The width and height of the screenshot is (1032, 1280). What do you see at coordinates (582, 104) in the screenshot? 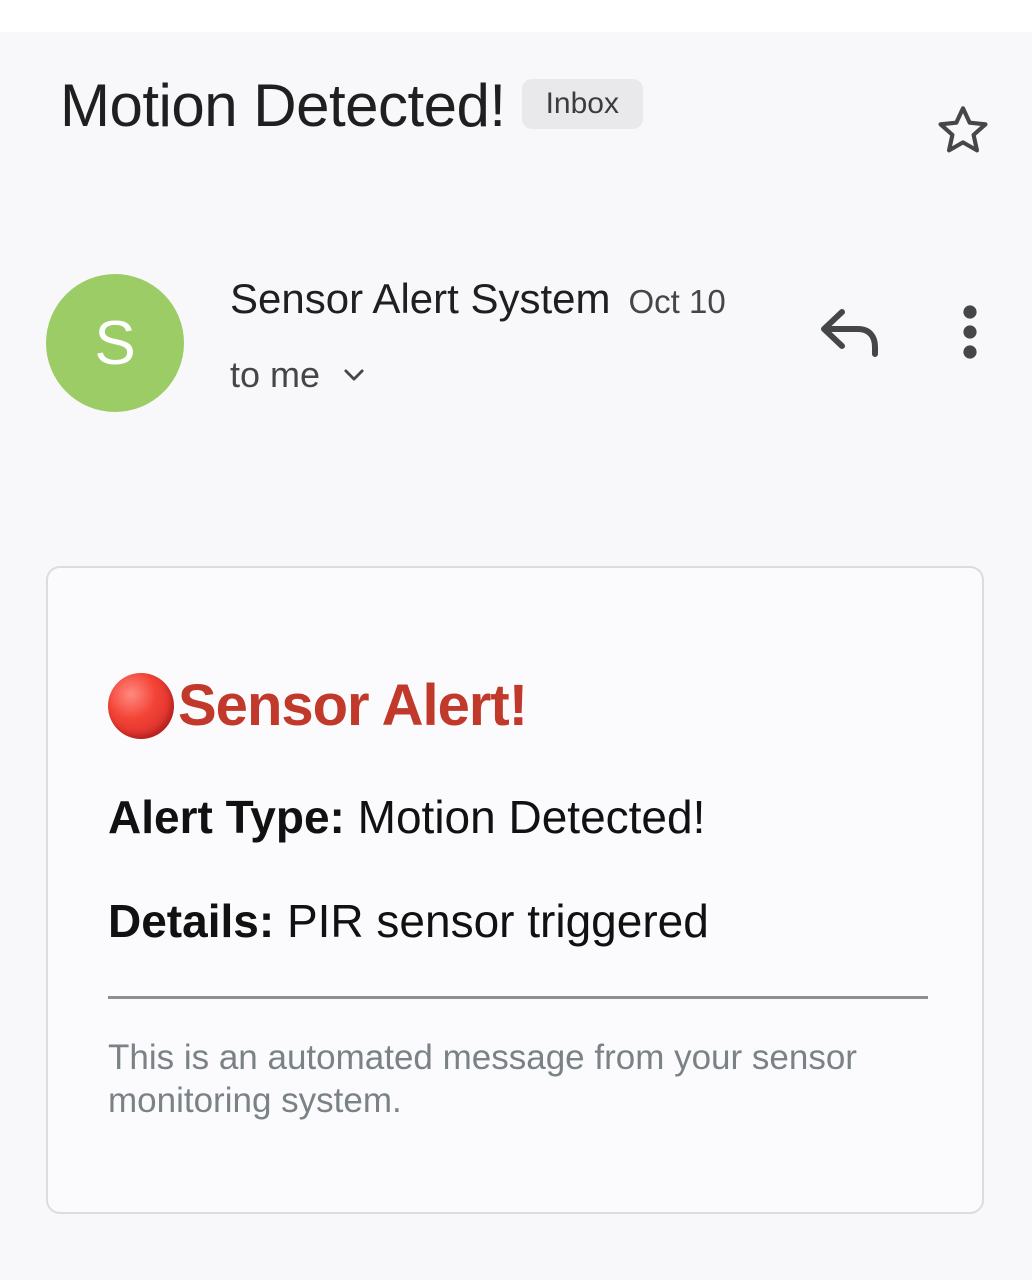
I see `inbox-label-chip: Inbox` at bounding box center [582, 104].